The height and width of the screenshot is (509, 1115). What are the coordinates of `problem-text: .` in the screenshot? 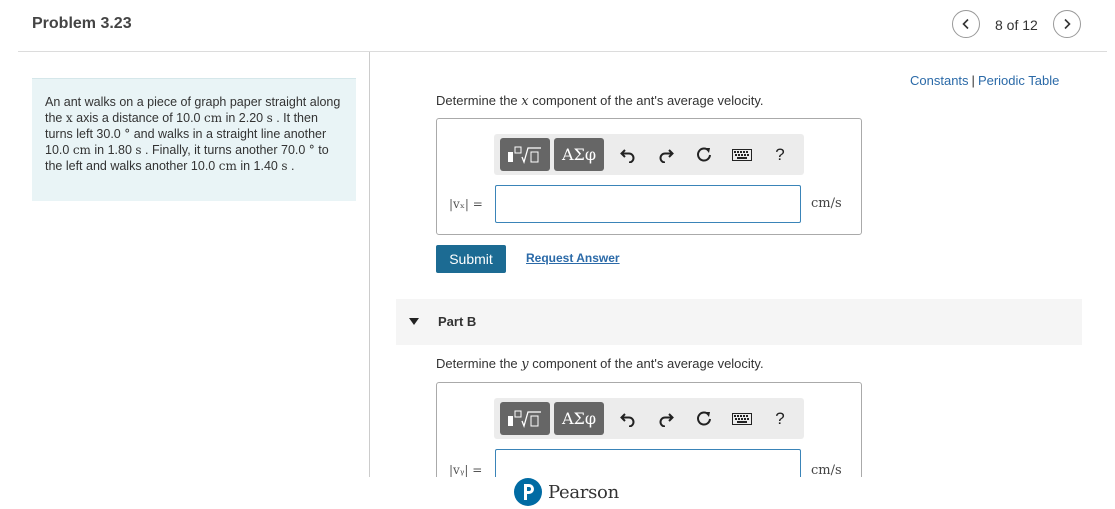 It's located at (291, 166).